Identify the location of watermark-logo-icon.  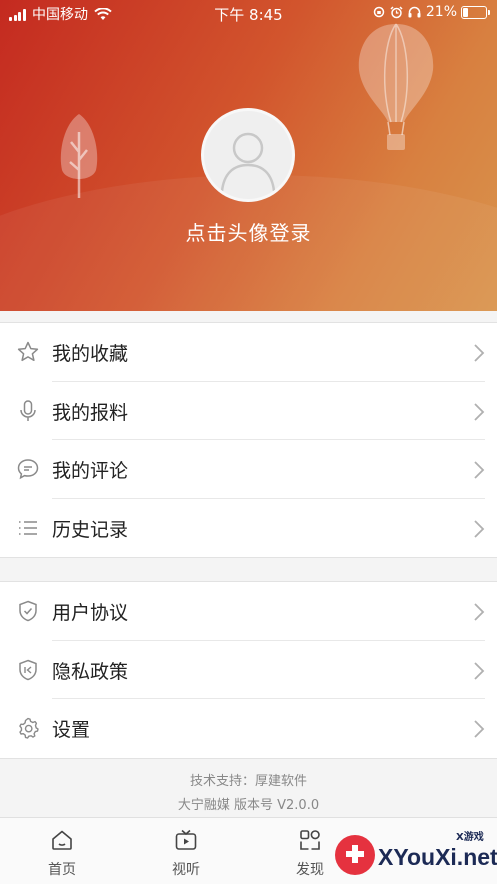
(355, 855).